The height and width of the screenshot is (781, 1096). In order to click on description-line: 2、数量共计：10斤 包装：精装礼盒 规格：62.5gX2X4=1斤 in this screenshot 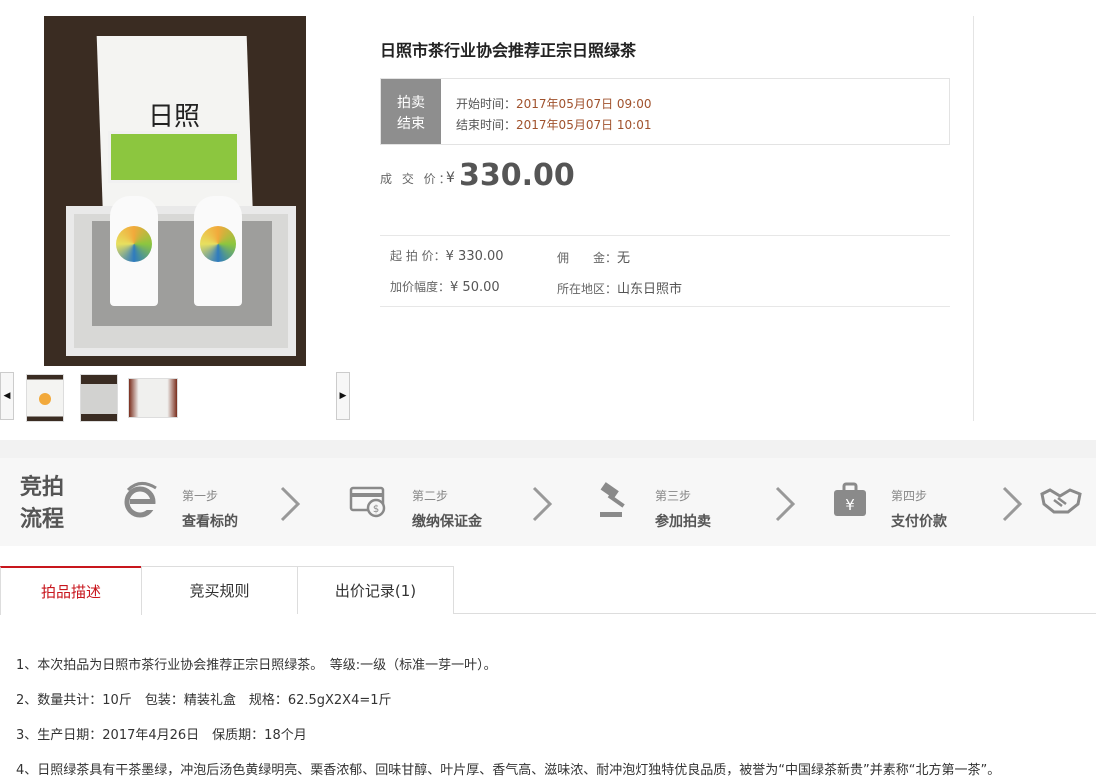, I will do `click(204, 700)`.